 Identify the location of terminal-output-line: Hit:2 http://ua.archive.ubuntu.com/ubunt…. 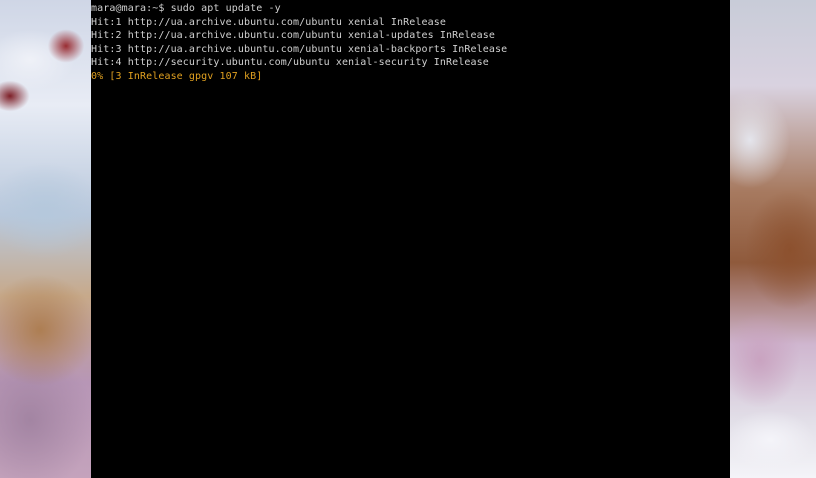
(293, 35).